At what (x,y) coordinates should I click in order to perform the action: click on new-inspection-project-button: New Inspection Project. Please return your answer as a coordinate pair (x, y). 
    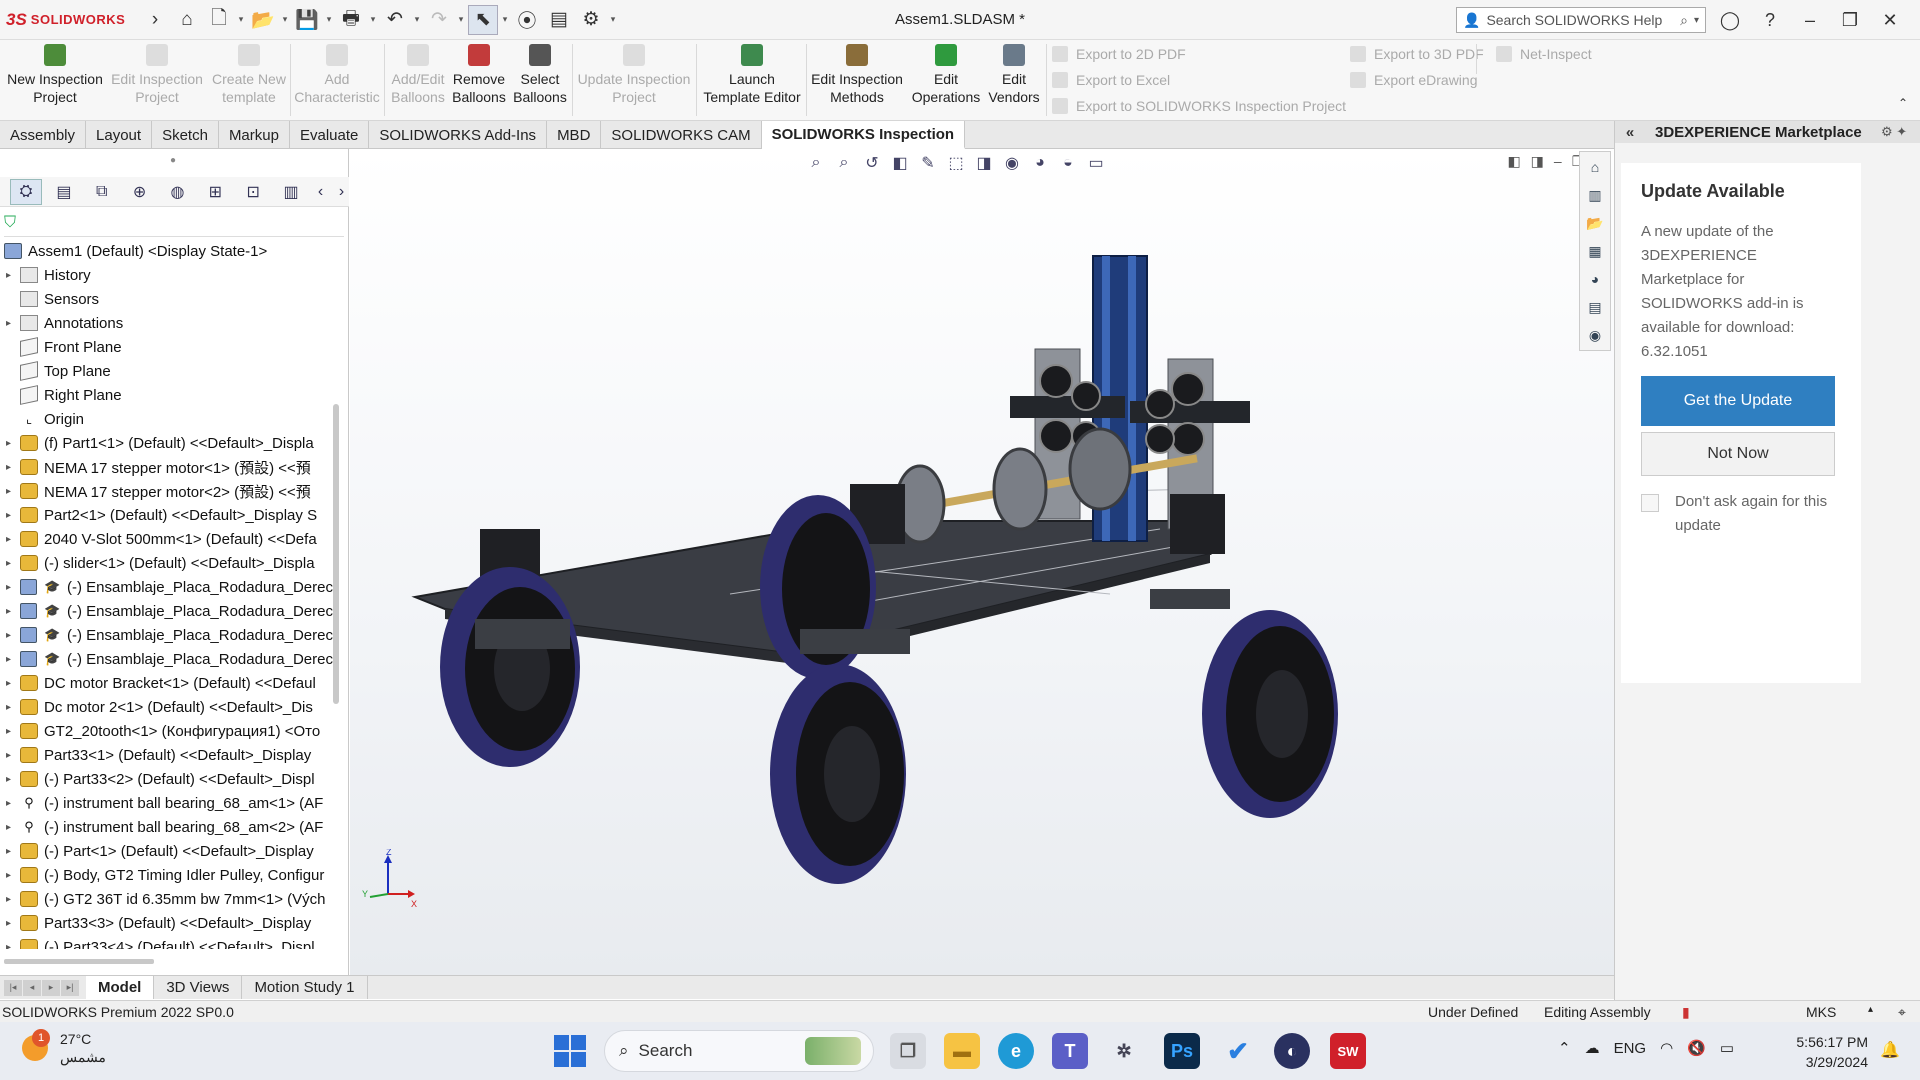
    Looking at the image, I should click on (55, 75).